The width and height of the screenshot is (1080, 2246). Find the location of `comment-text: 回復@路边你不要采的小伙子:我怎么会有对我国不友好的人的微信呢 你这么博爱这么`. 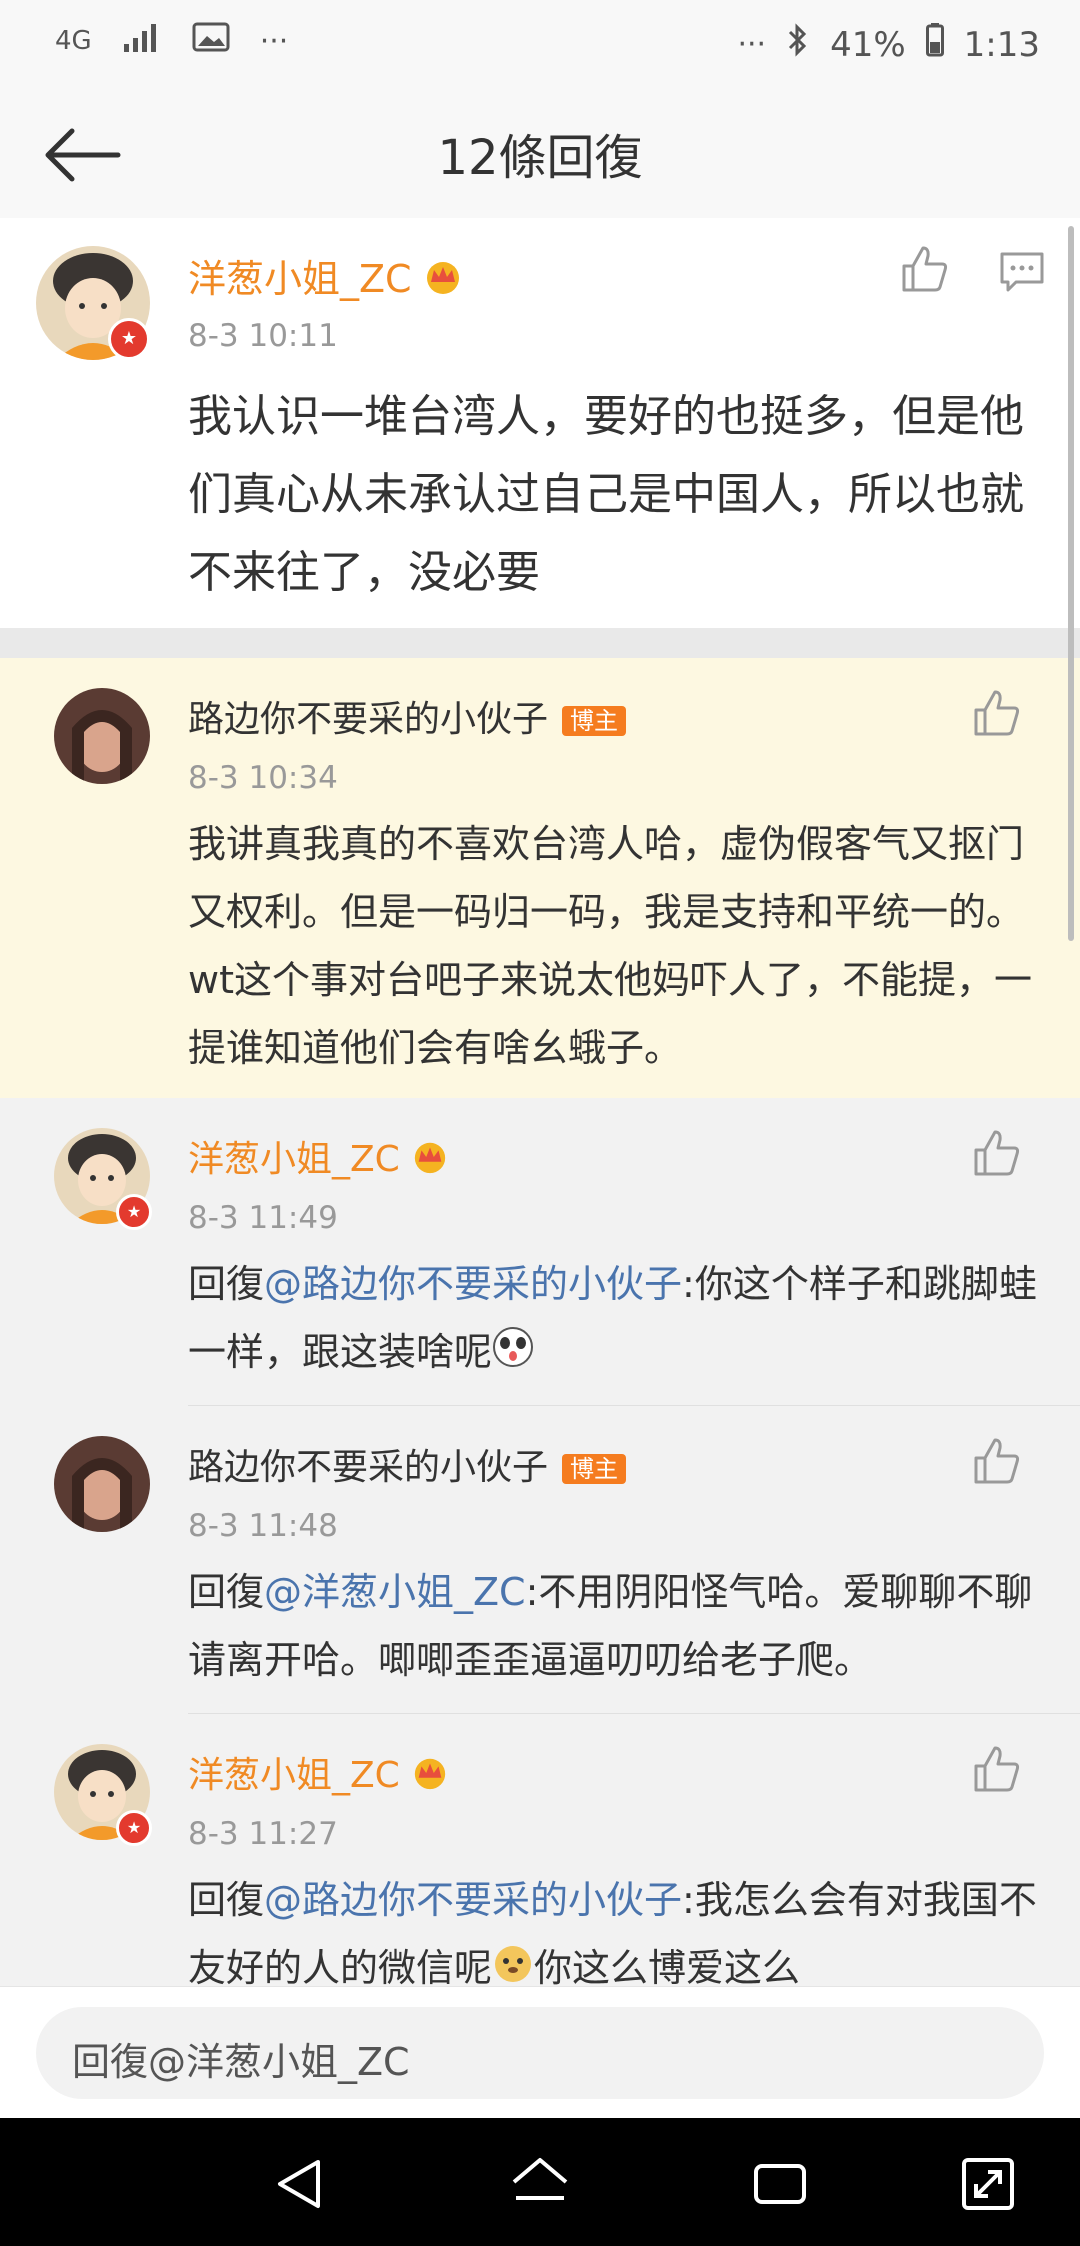

comment-text: 回復@路边你不要采的小伙子:我怎么会有对我国不友好的人的微信呢 你这么博爱这么 is located at coordinates (613, 1926).